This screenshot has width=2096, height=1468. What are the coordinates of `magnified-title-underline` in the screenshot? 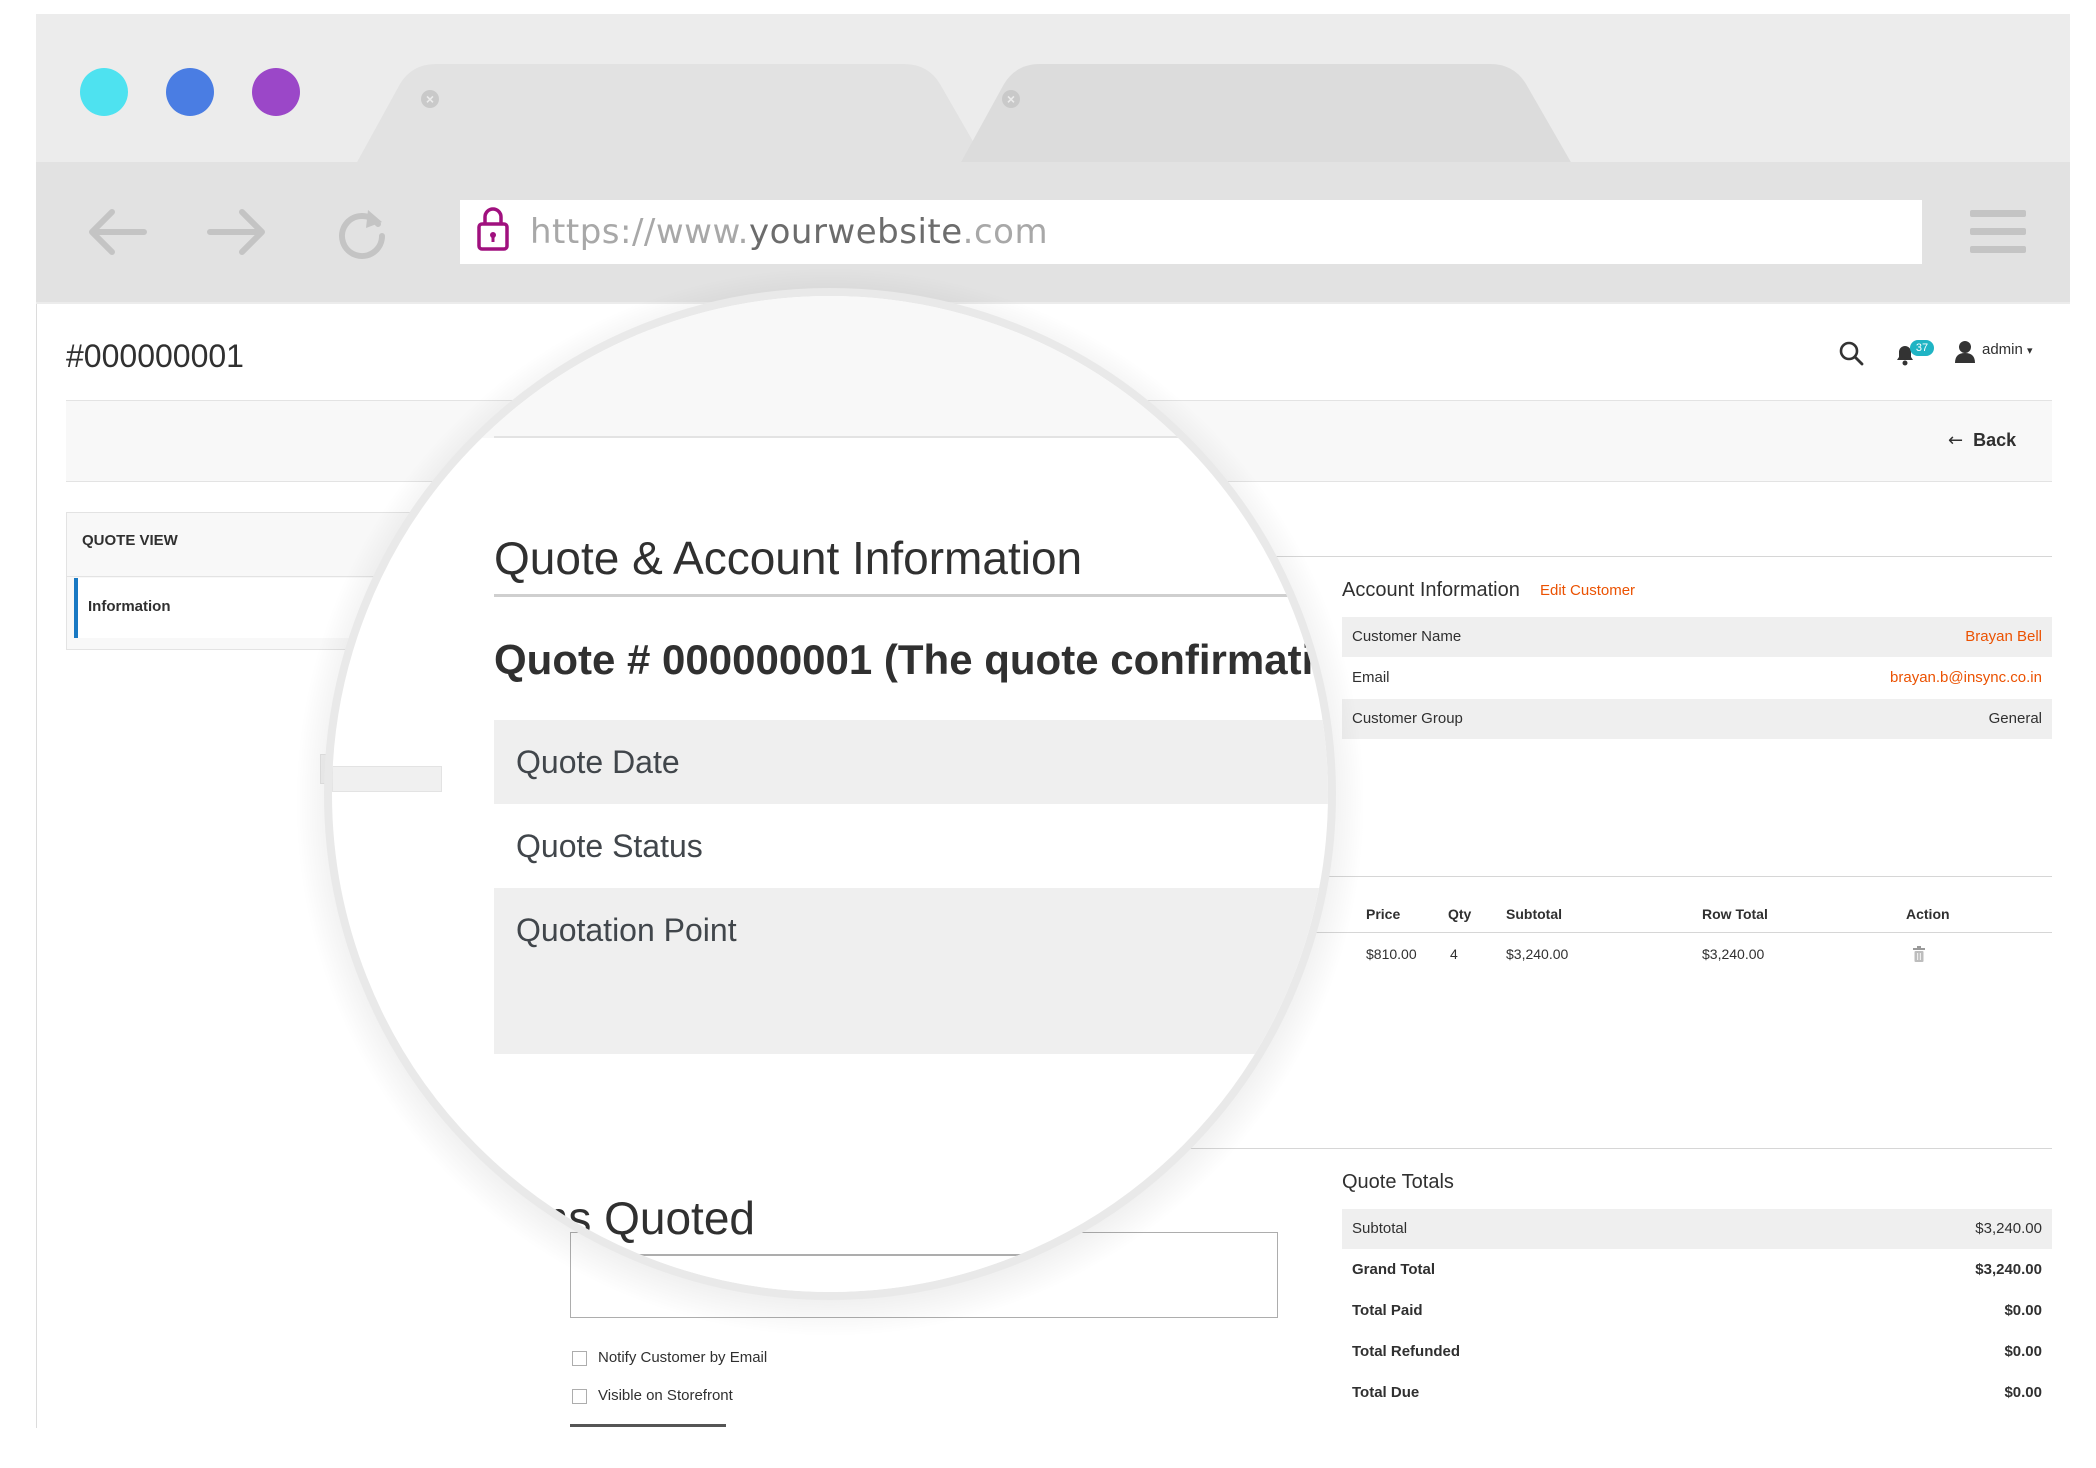 It's located at (894, 595).